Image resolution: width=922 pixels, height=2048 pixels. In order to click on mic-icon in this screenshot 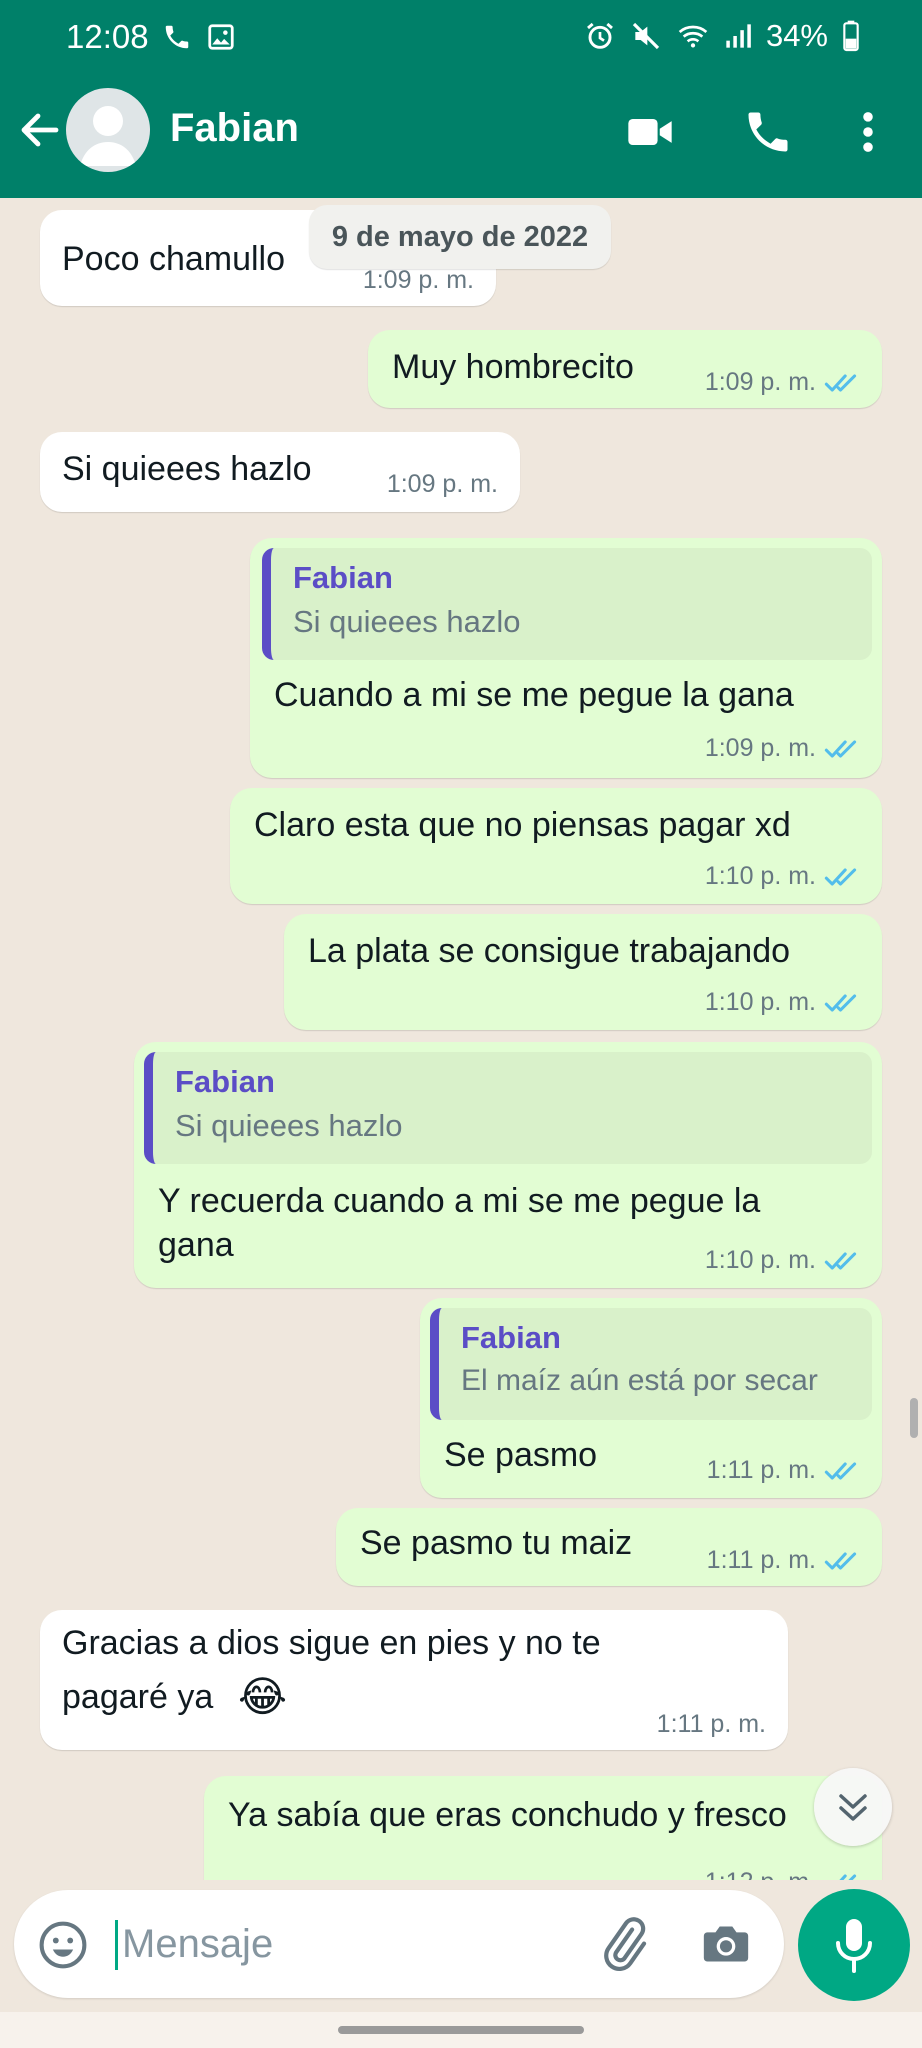, I will do `click(854, 1946)`.